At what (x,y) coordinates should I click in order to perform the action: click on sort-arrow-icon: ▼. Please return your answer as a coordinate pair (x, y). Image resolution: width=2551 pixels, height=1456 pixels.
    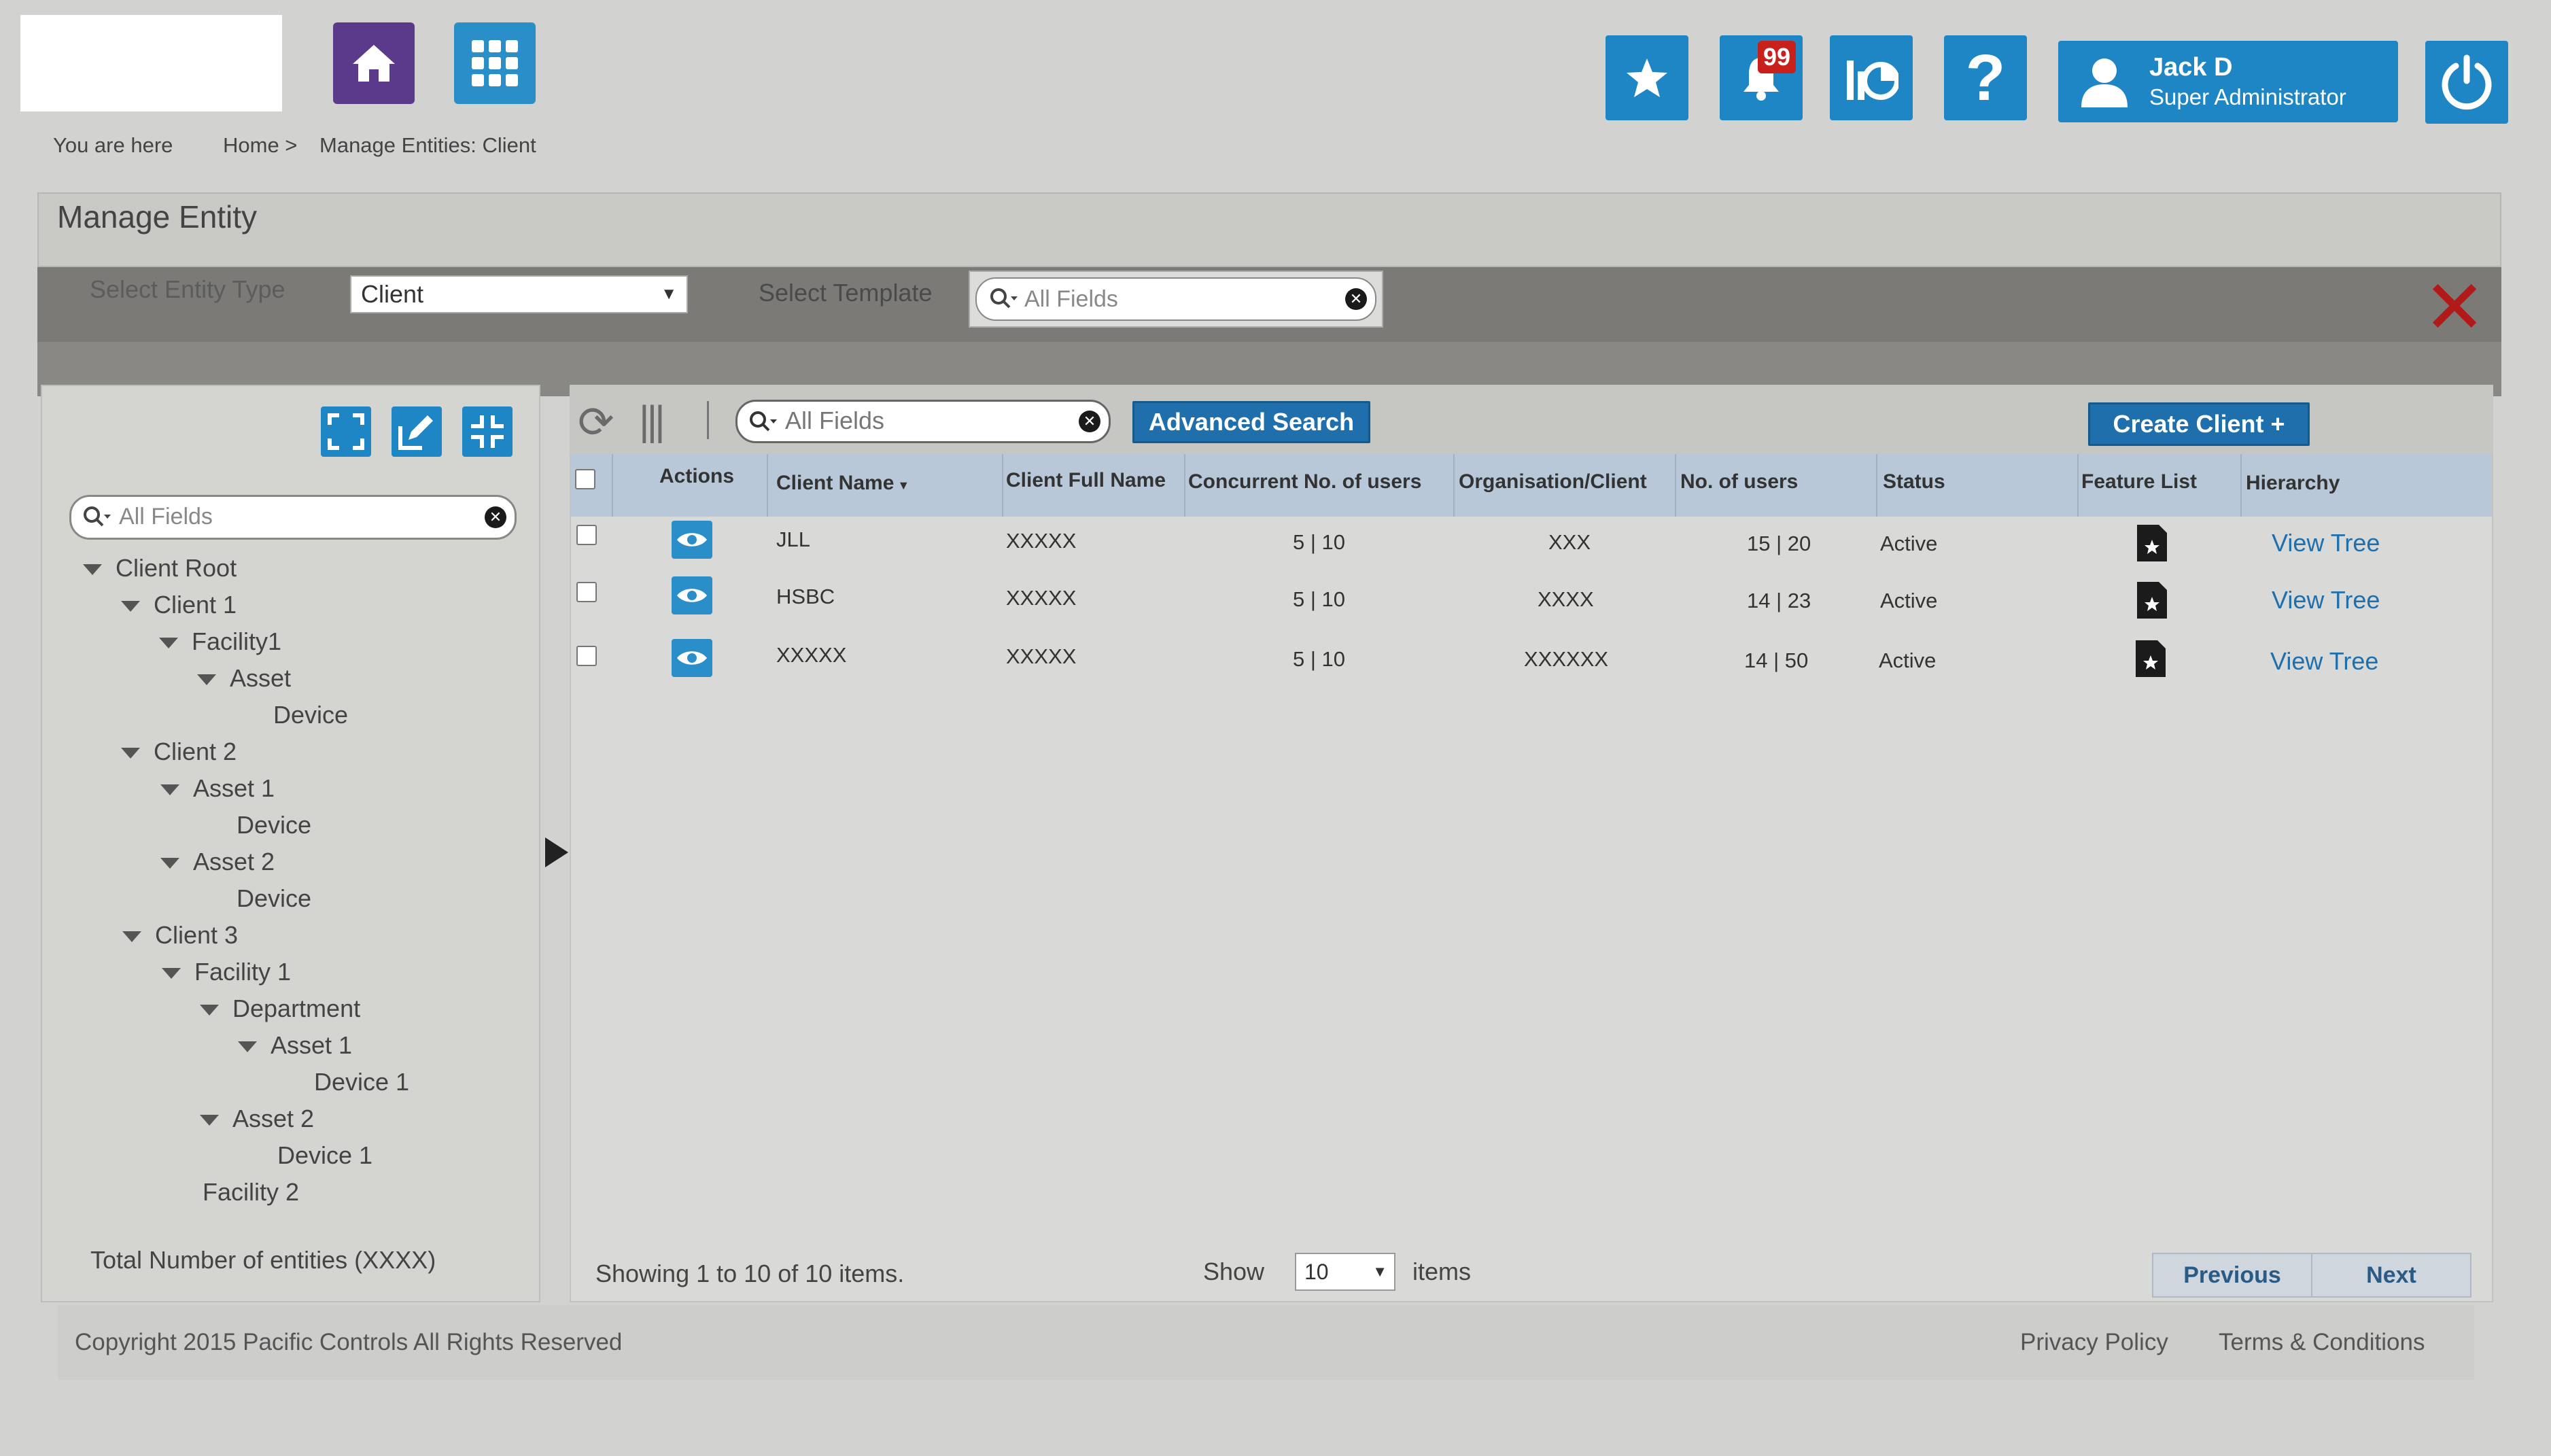
    Looking at the image, I should click on (902, 486).